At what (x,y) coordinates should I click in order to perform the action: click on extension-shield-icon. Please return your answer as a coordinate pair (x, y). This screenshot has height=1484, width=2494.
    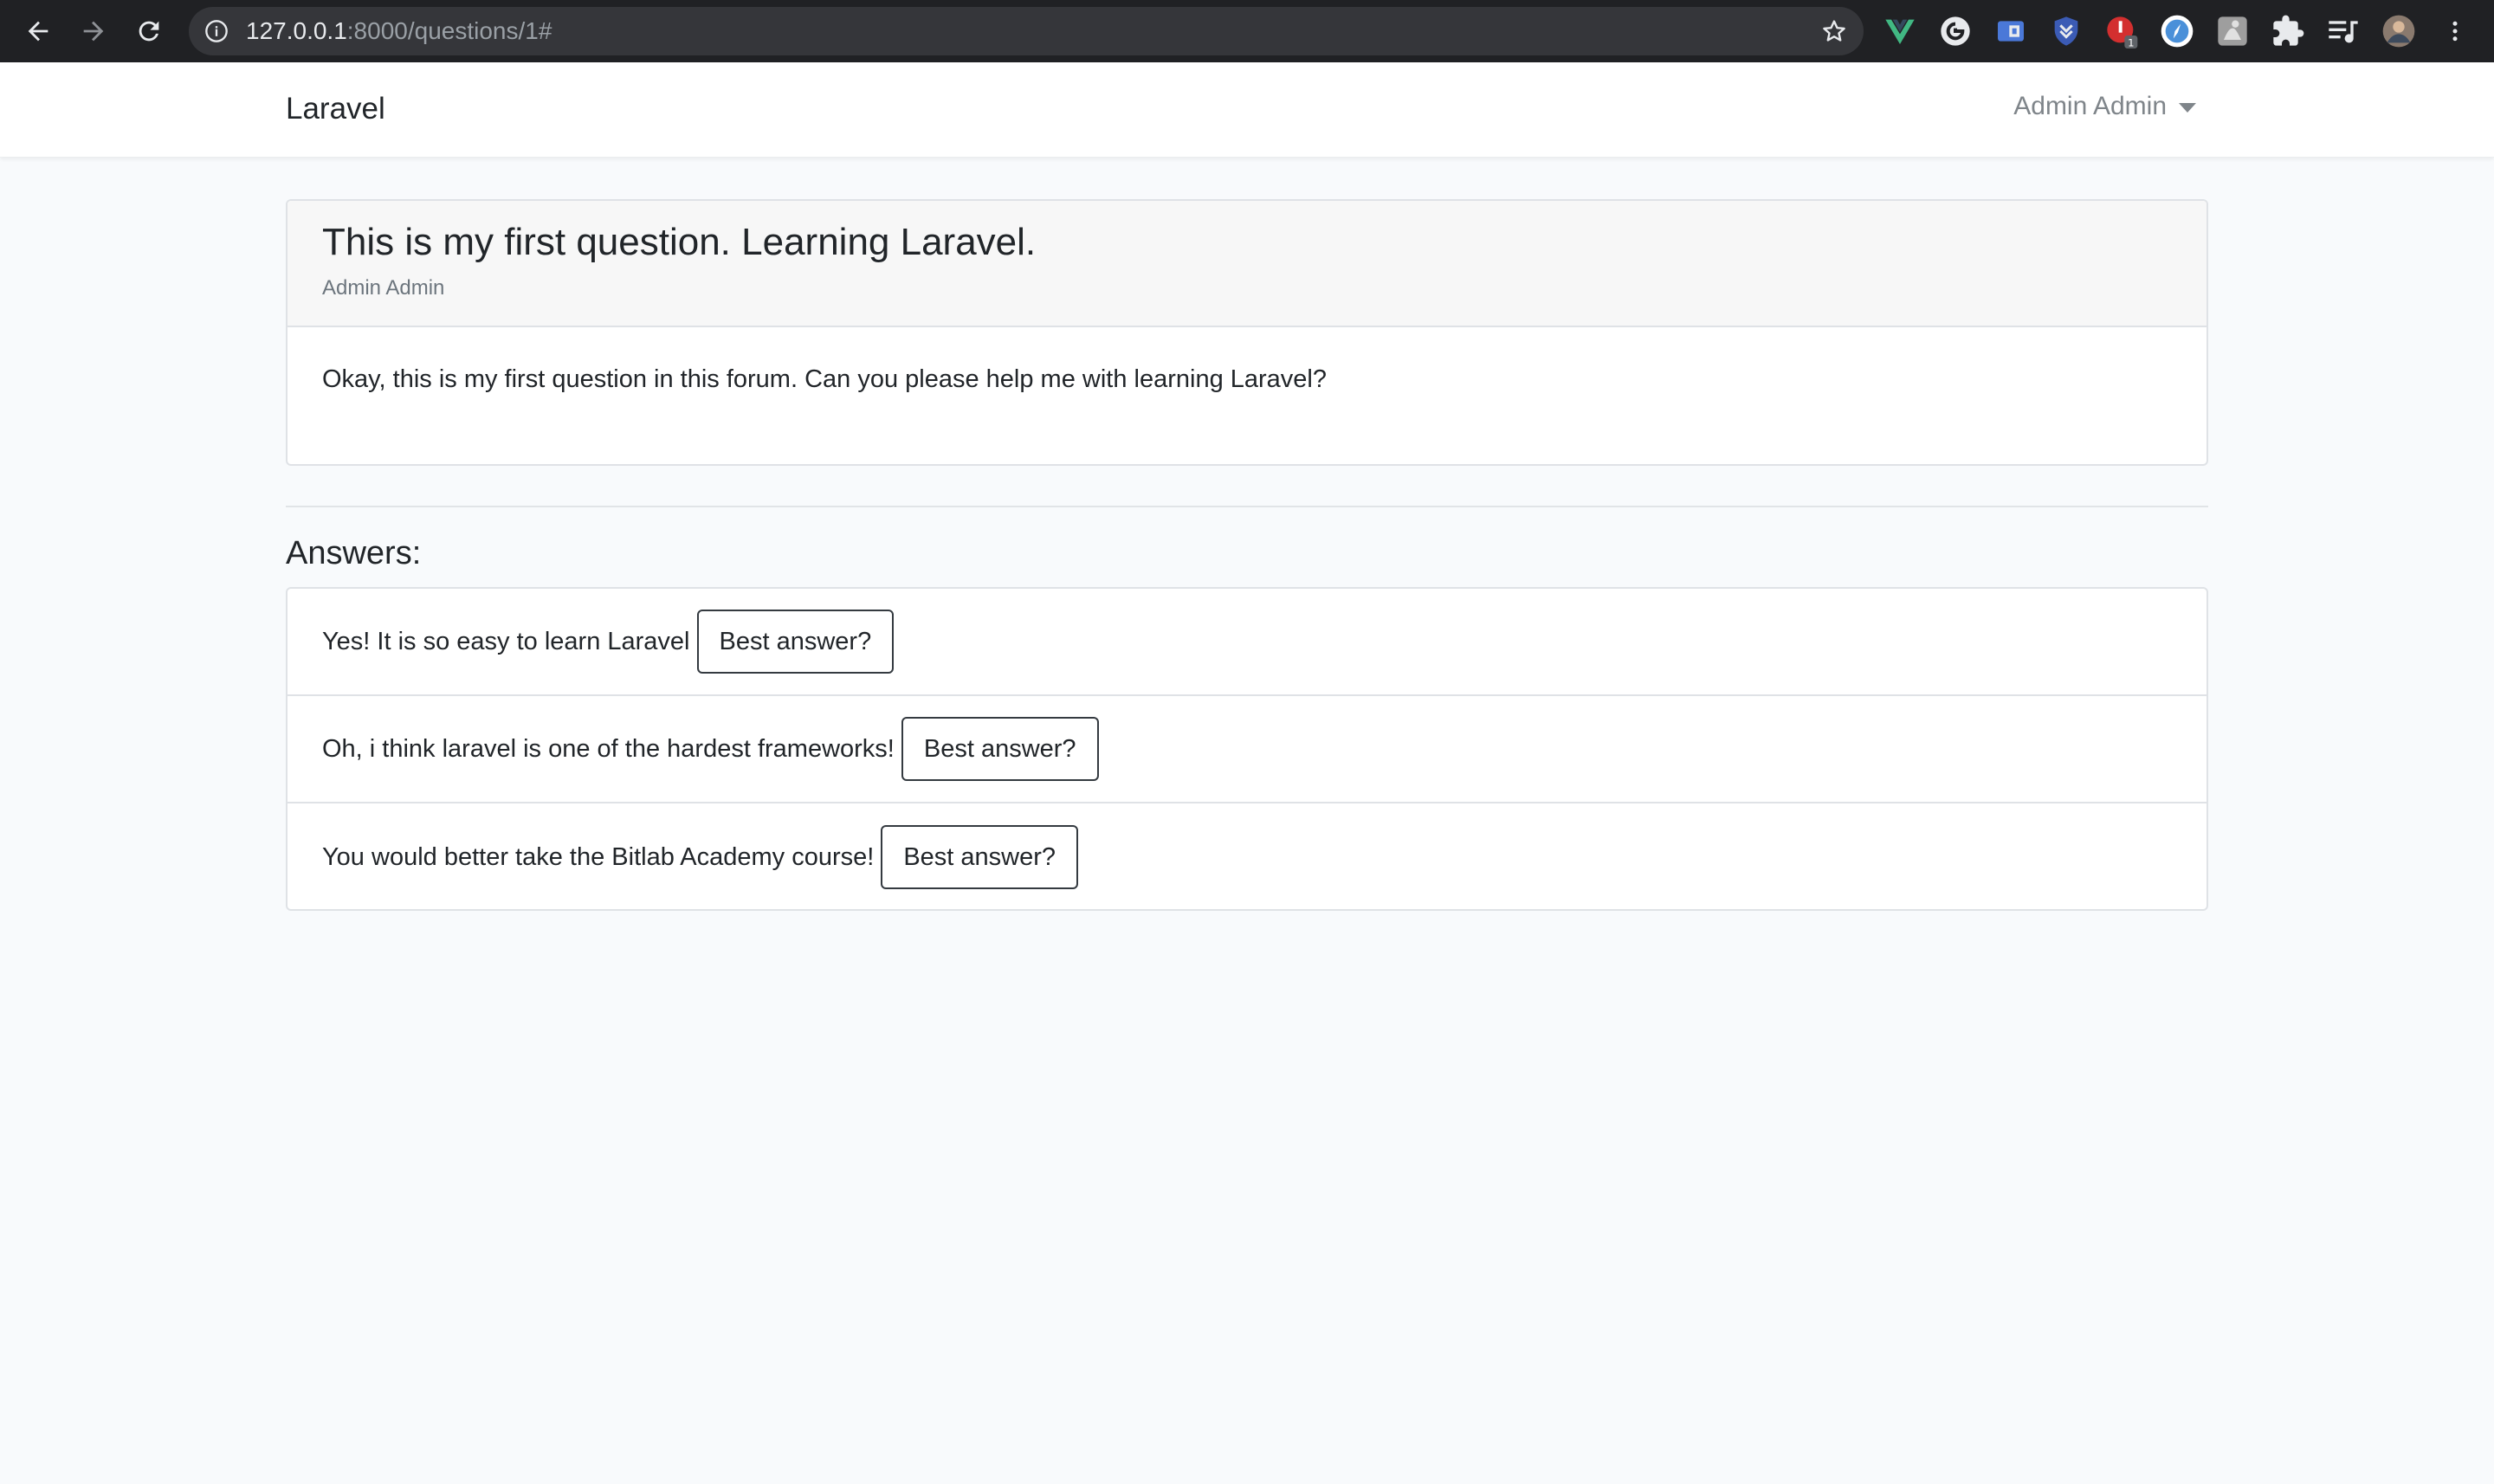
    Looking at the image, I should click on (2066, 31).